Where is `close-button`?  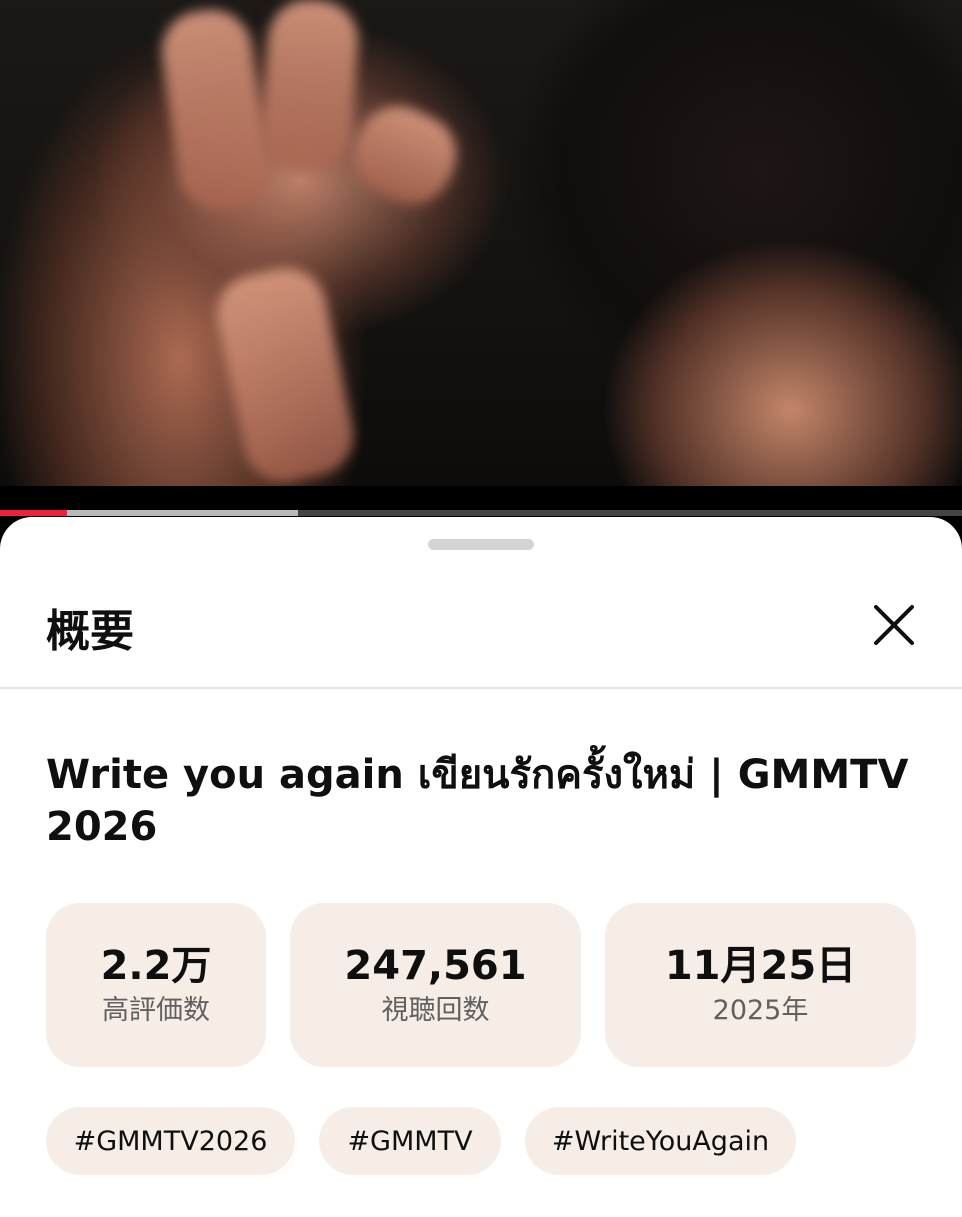 close-button is located at coordinates (894, 625).